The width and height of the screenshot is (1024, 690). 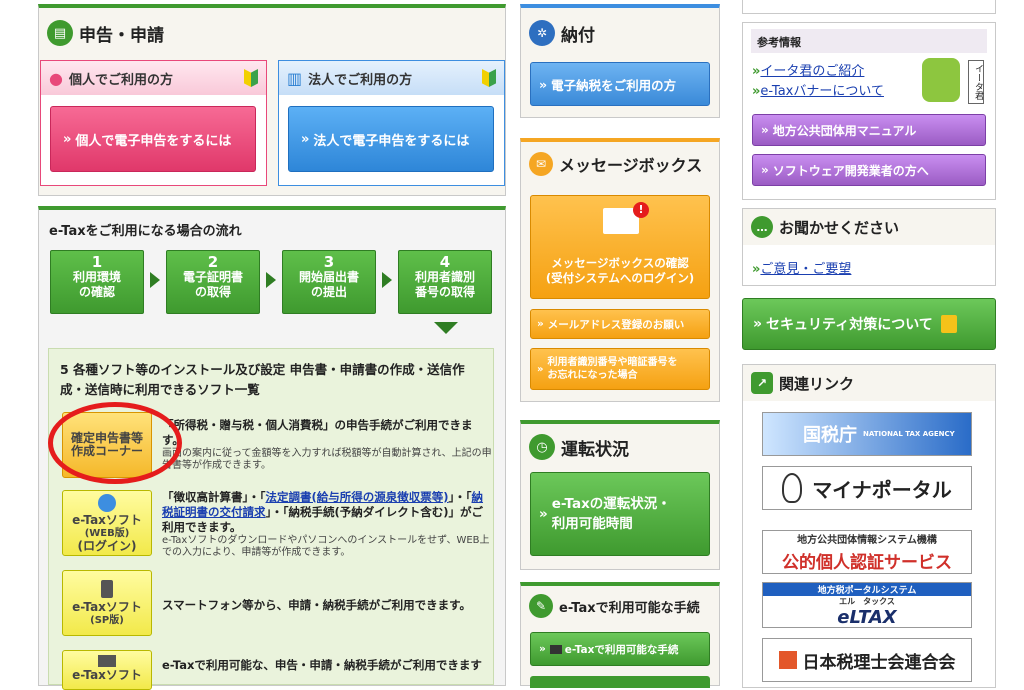 I want to click on clock-icon: ◷, so click(x=542, y=447).